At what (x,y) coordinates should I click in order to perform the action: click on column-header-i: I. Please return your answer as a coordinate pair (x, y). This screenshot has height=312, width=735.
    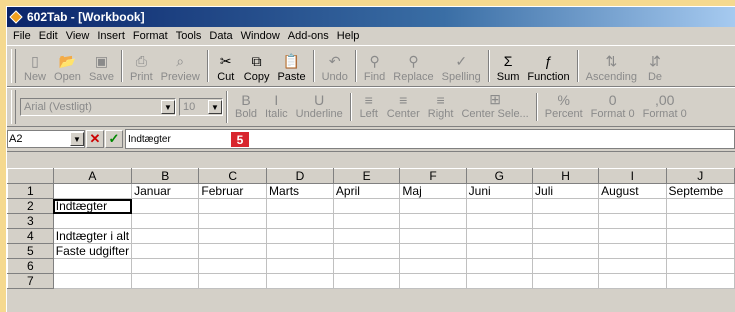
    Looking at the image, I should click on (632, 176).